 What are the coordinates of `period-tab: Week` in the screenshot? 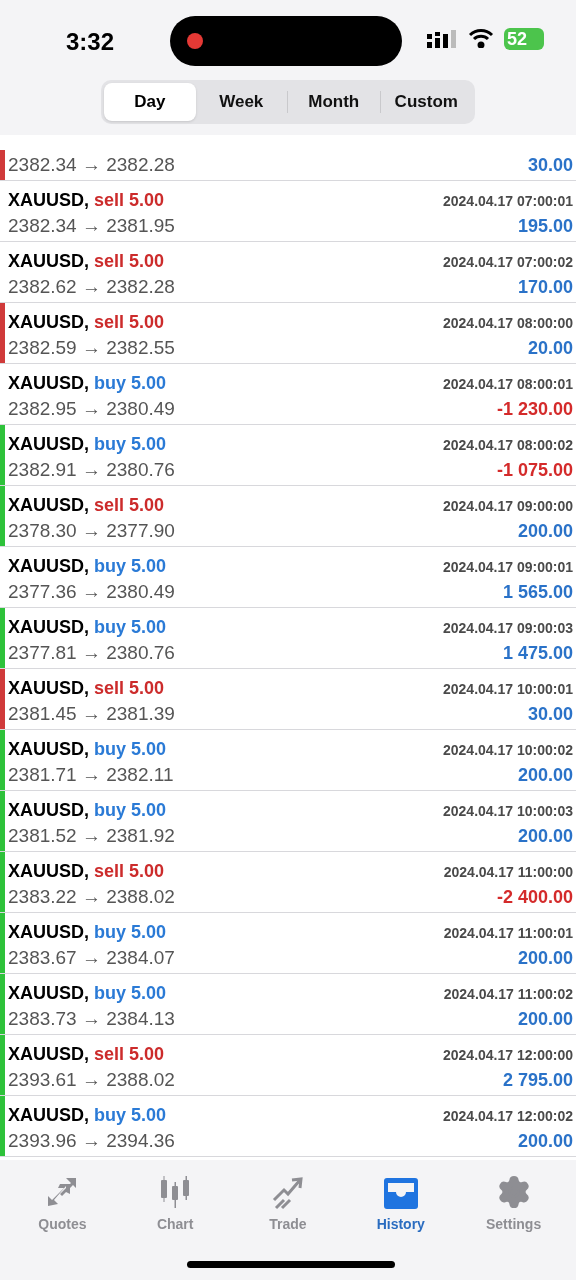 It's located at (241, 102).